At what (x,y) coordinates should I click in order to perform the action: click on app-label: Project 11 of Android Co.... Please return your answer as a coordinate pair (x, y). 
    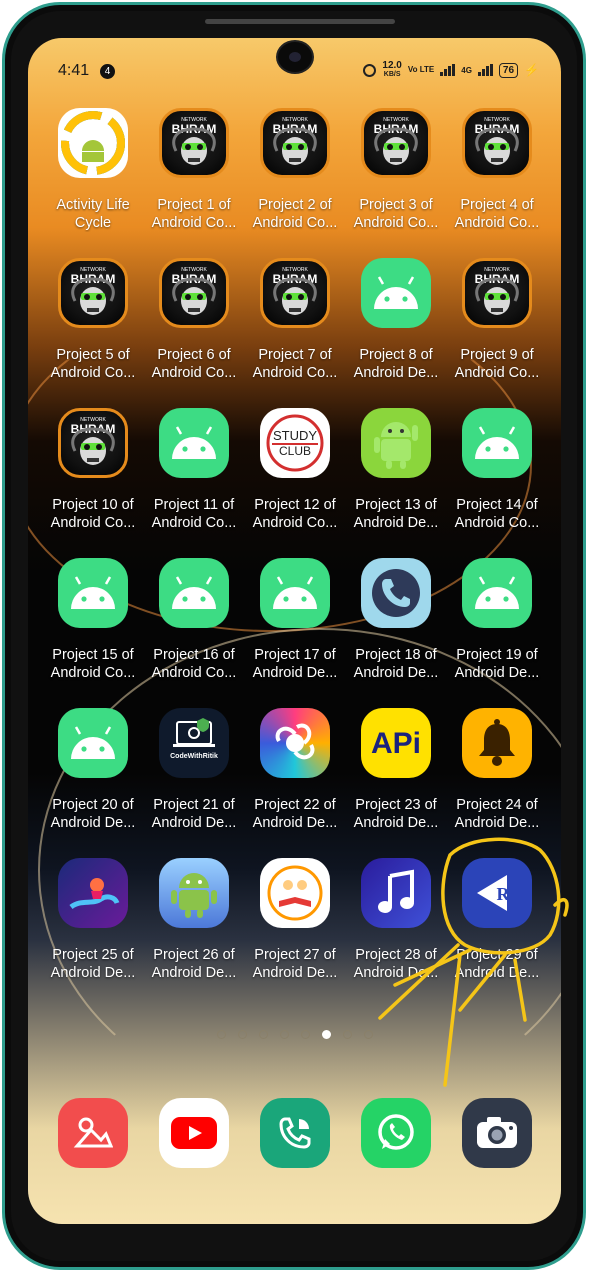
    Looking at the image, I should click on (194, 514).